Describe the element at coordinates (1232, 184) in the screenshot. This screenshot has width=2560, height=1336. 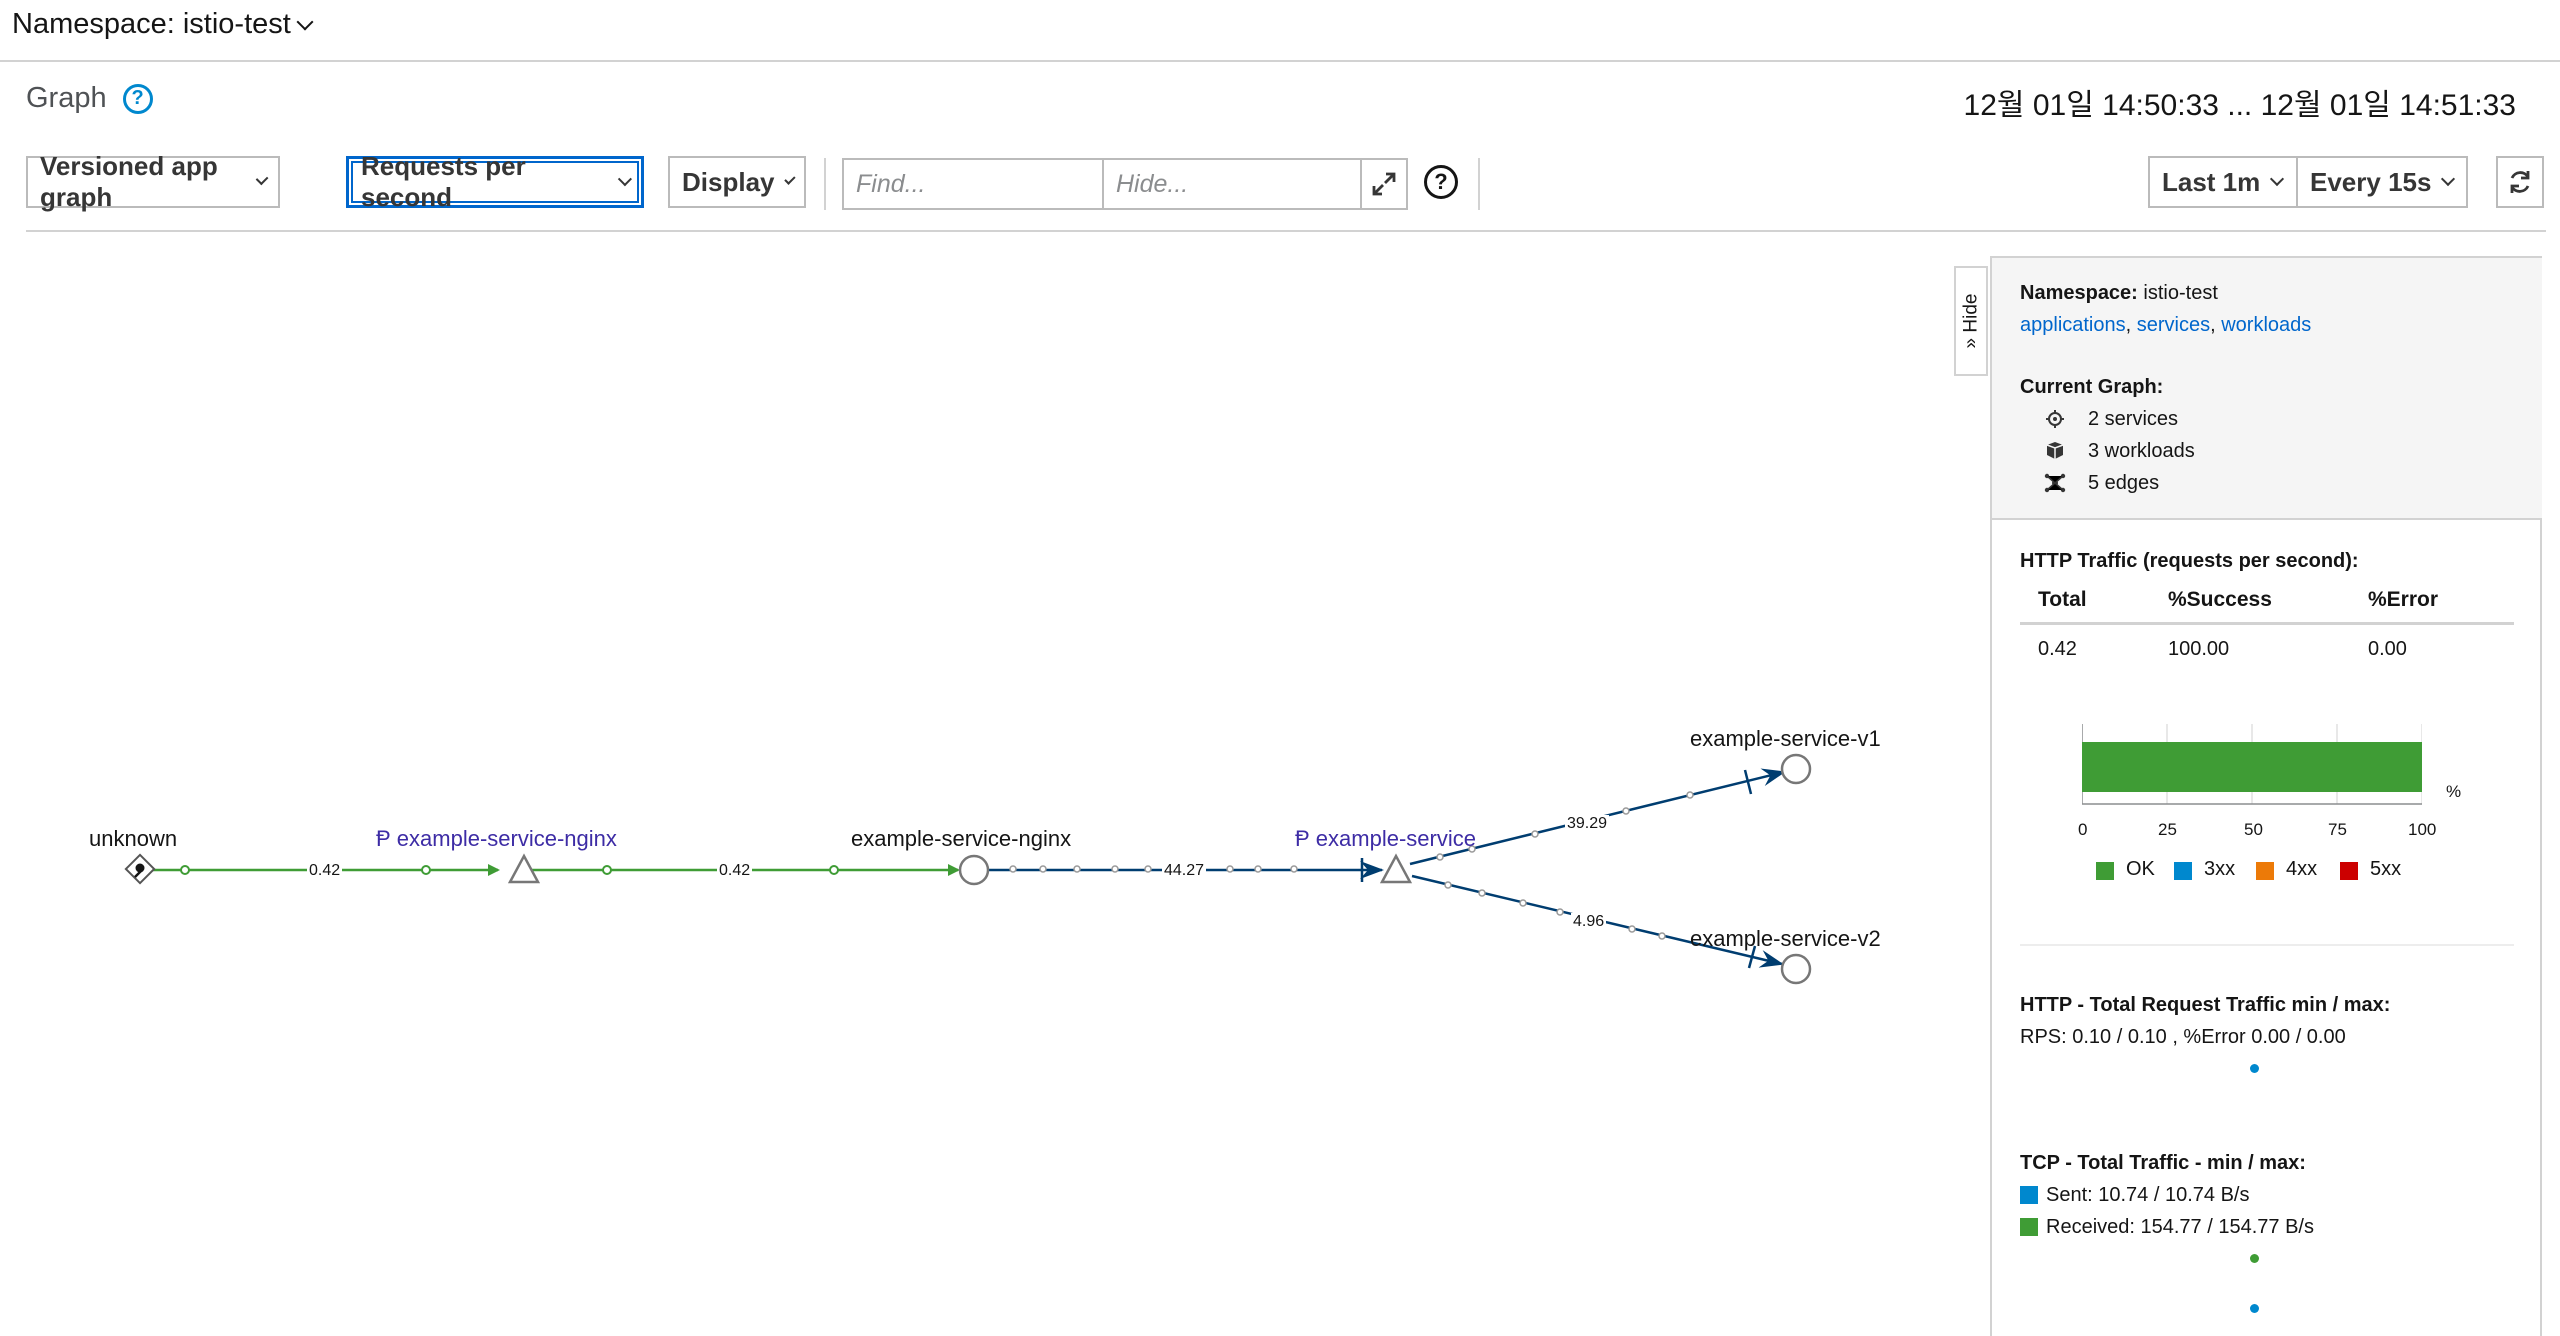
I see `hide-input` at that location.